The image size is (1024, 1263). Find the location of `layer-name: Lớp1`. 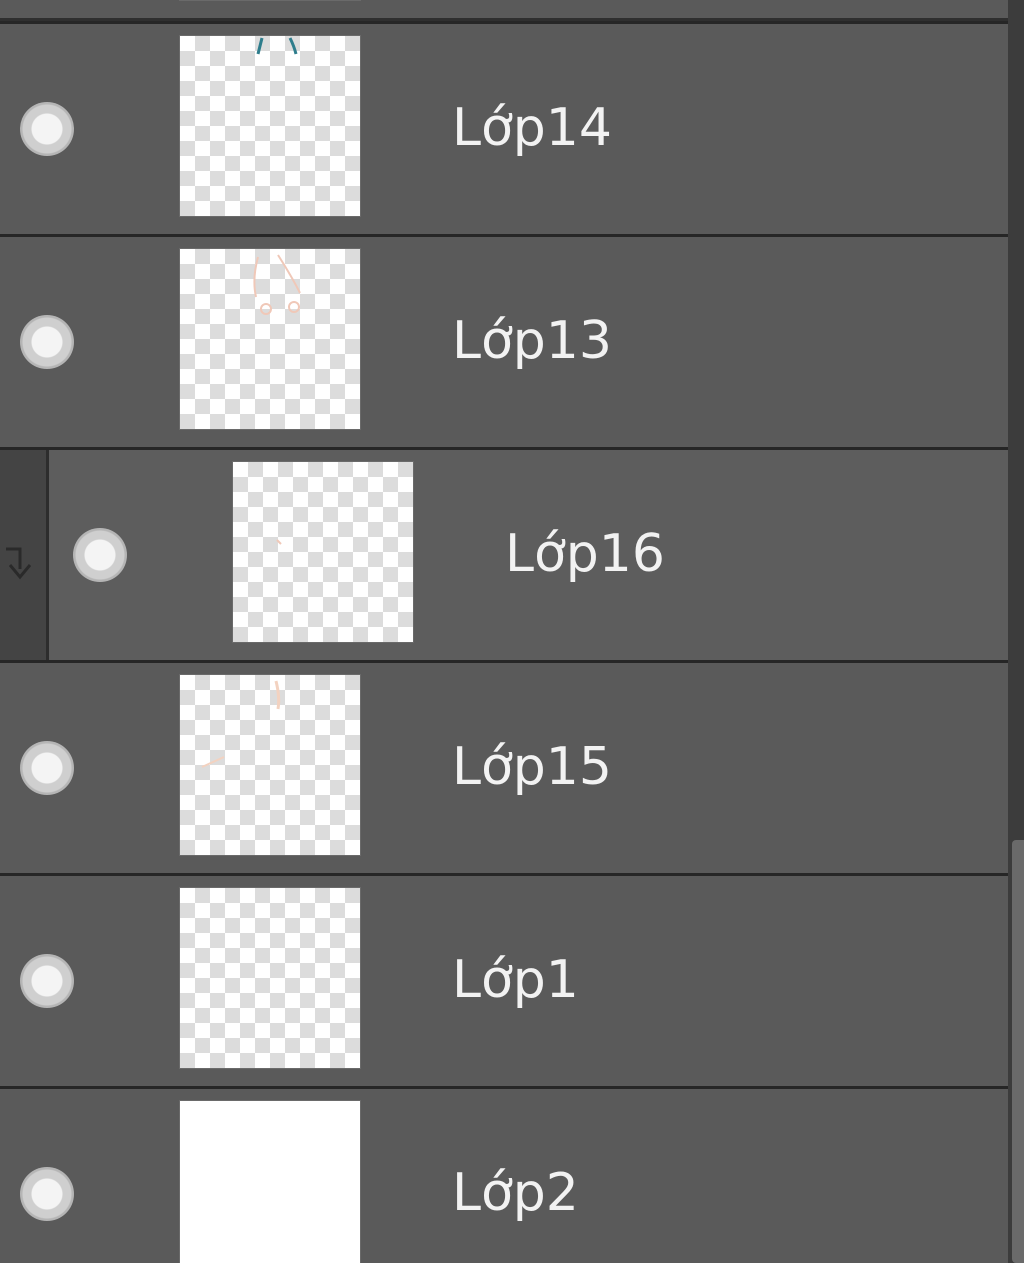

layer-name: Lớp1 is located at coordinates (515, 980).